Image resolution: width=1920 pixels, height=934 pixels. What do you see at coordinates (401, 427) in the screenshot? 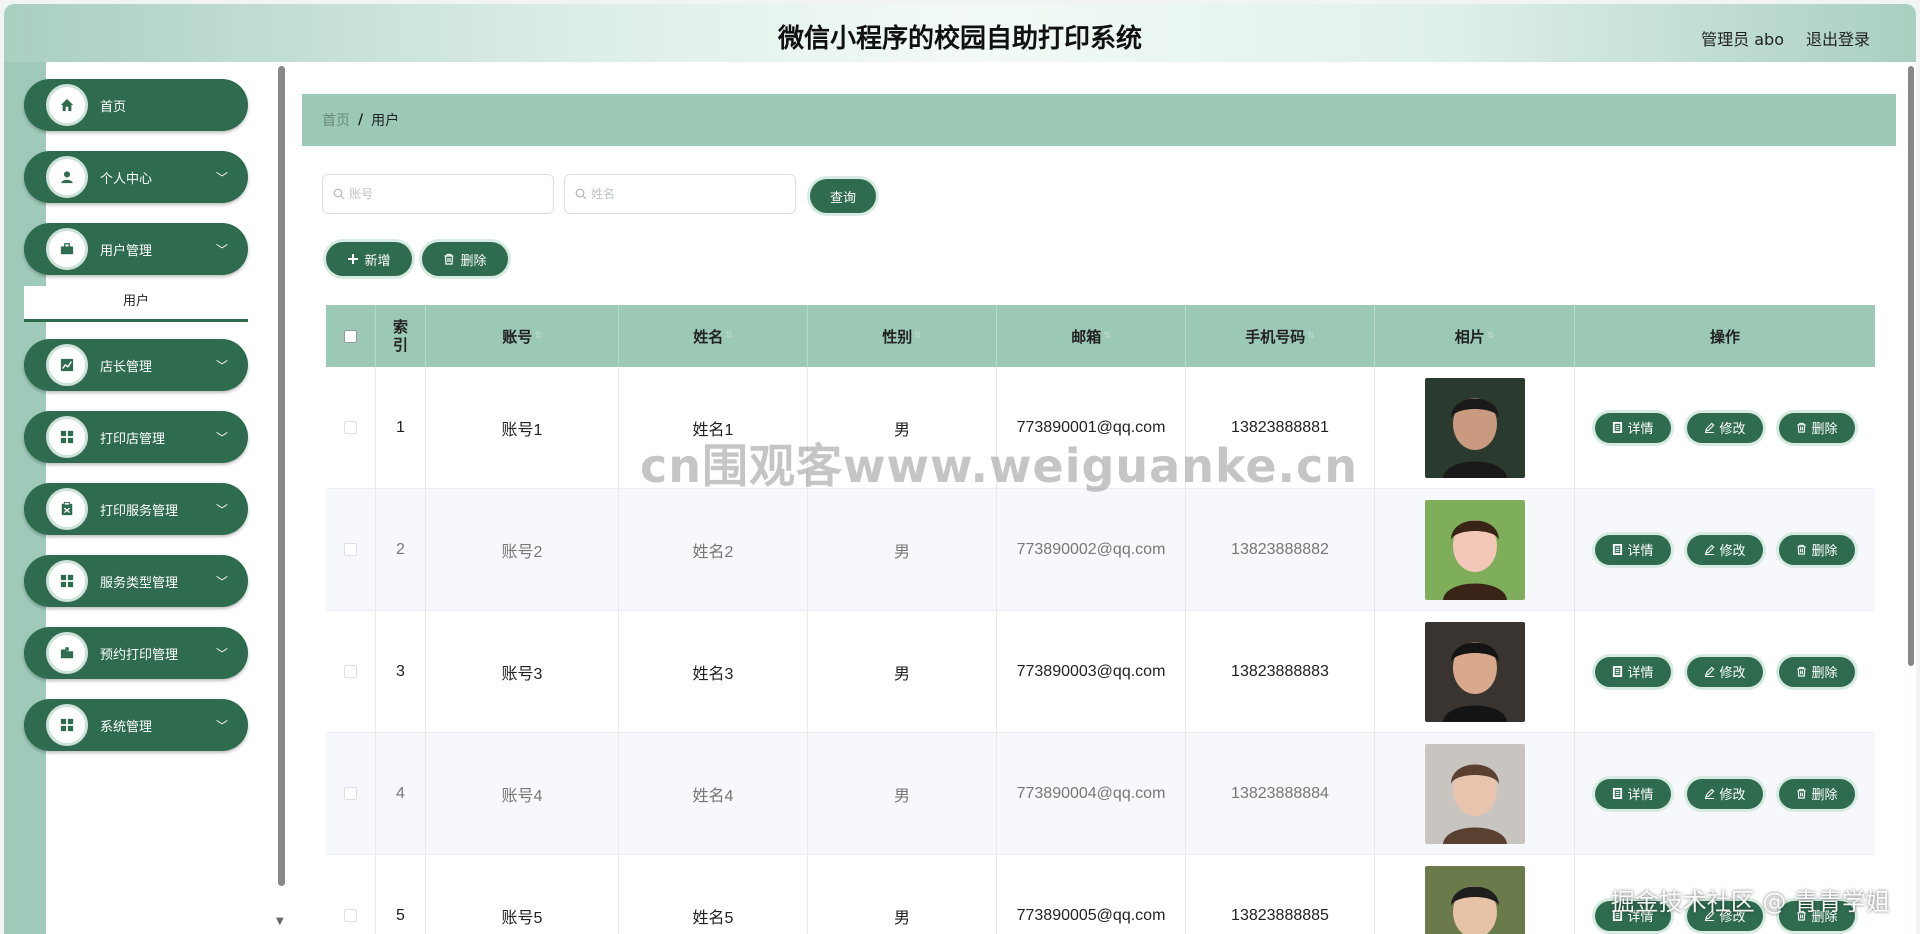
I see `cell-index: 1` at bounding box center [401, 427].